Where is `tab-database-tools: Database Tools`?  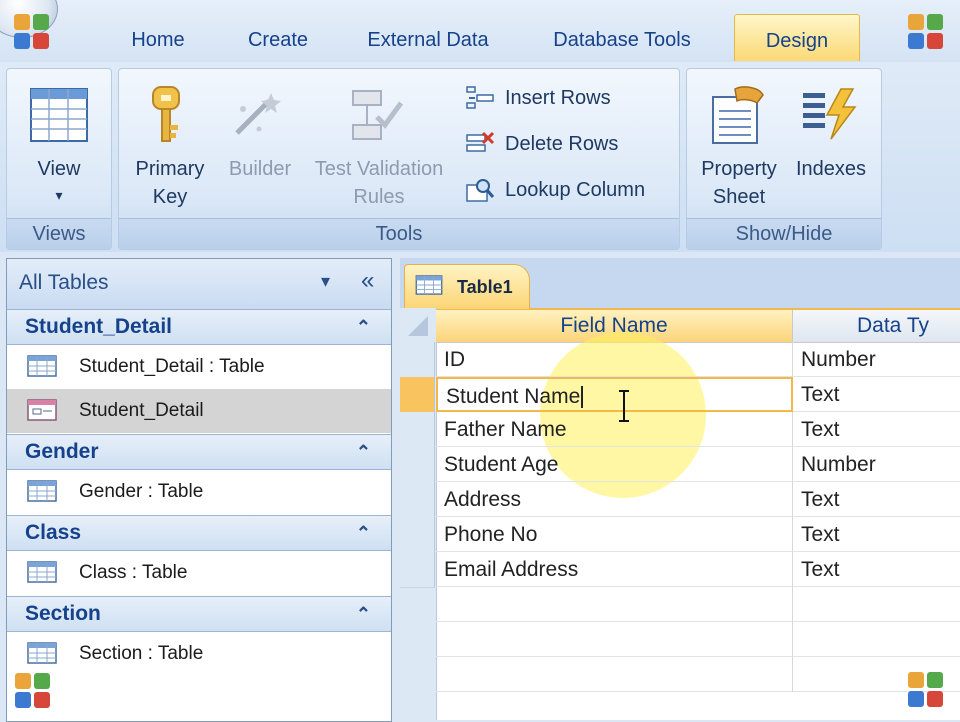
tab-database-tools: Database Tools is located at coordinates (622, 41).